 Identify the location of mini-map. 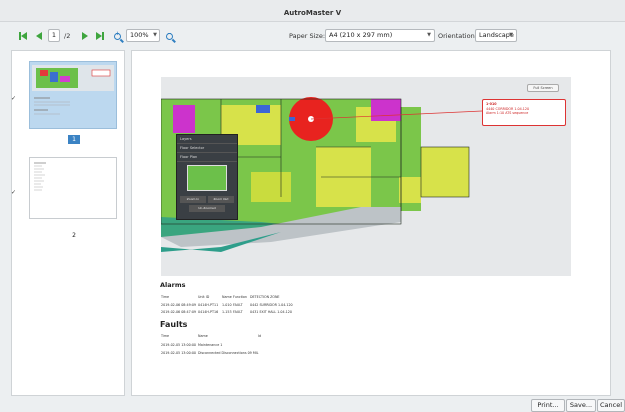
(207, 178).